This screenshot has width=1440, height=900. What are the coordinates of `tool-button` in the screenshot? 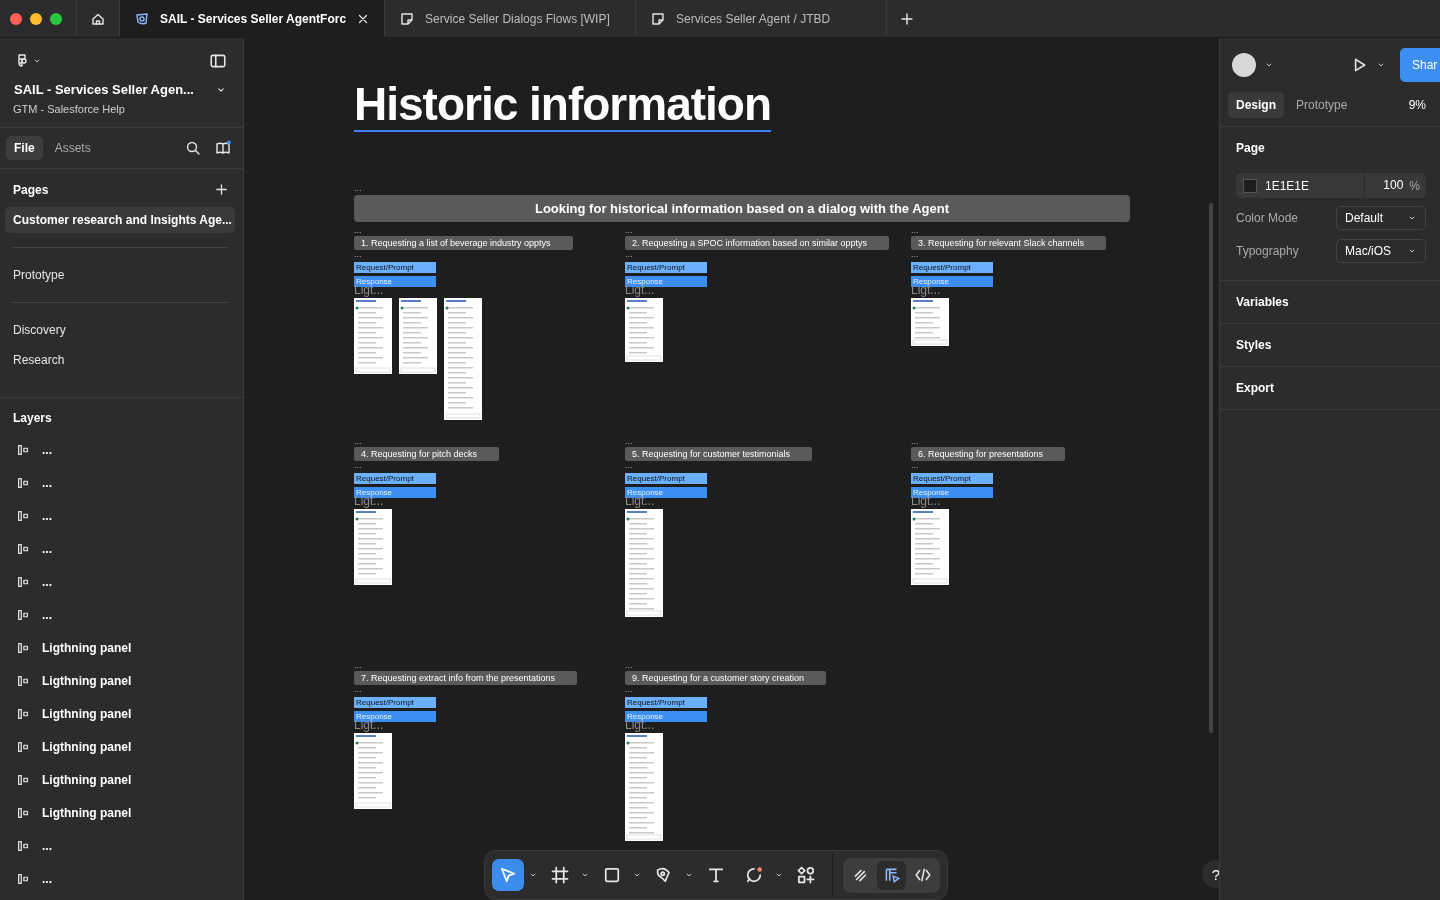 It's located at (508, 875).